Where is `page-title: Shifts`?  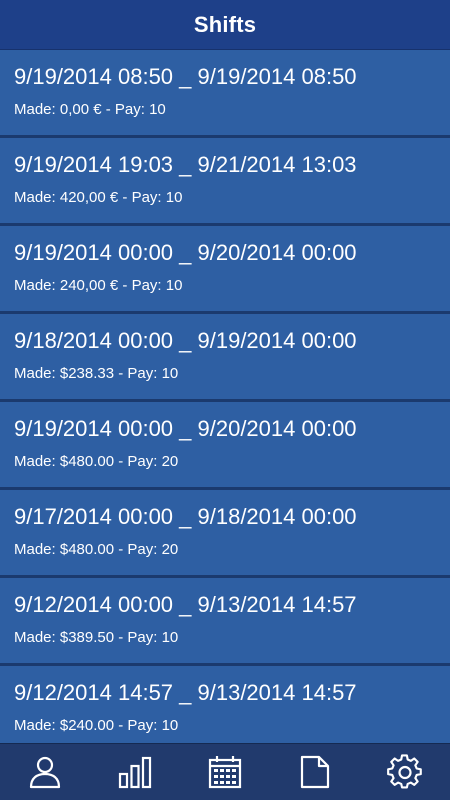 page-title: Shifts is located at coordinates (225, 24).